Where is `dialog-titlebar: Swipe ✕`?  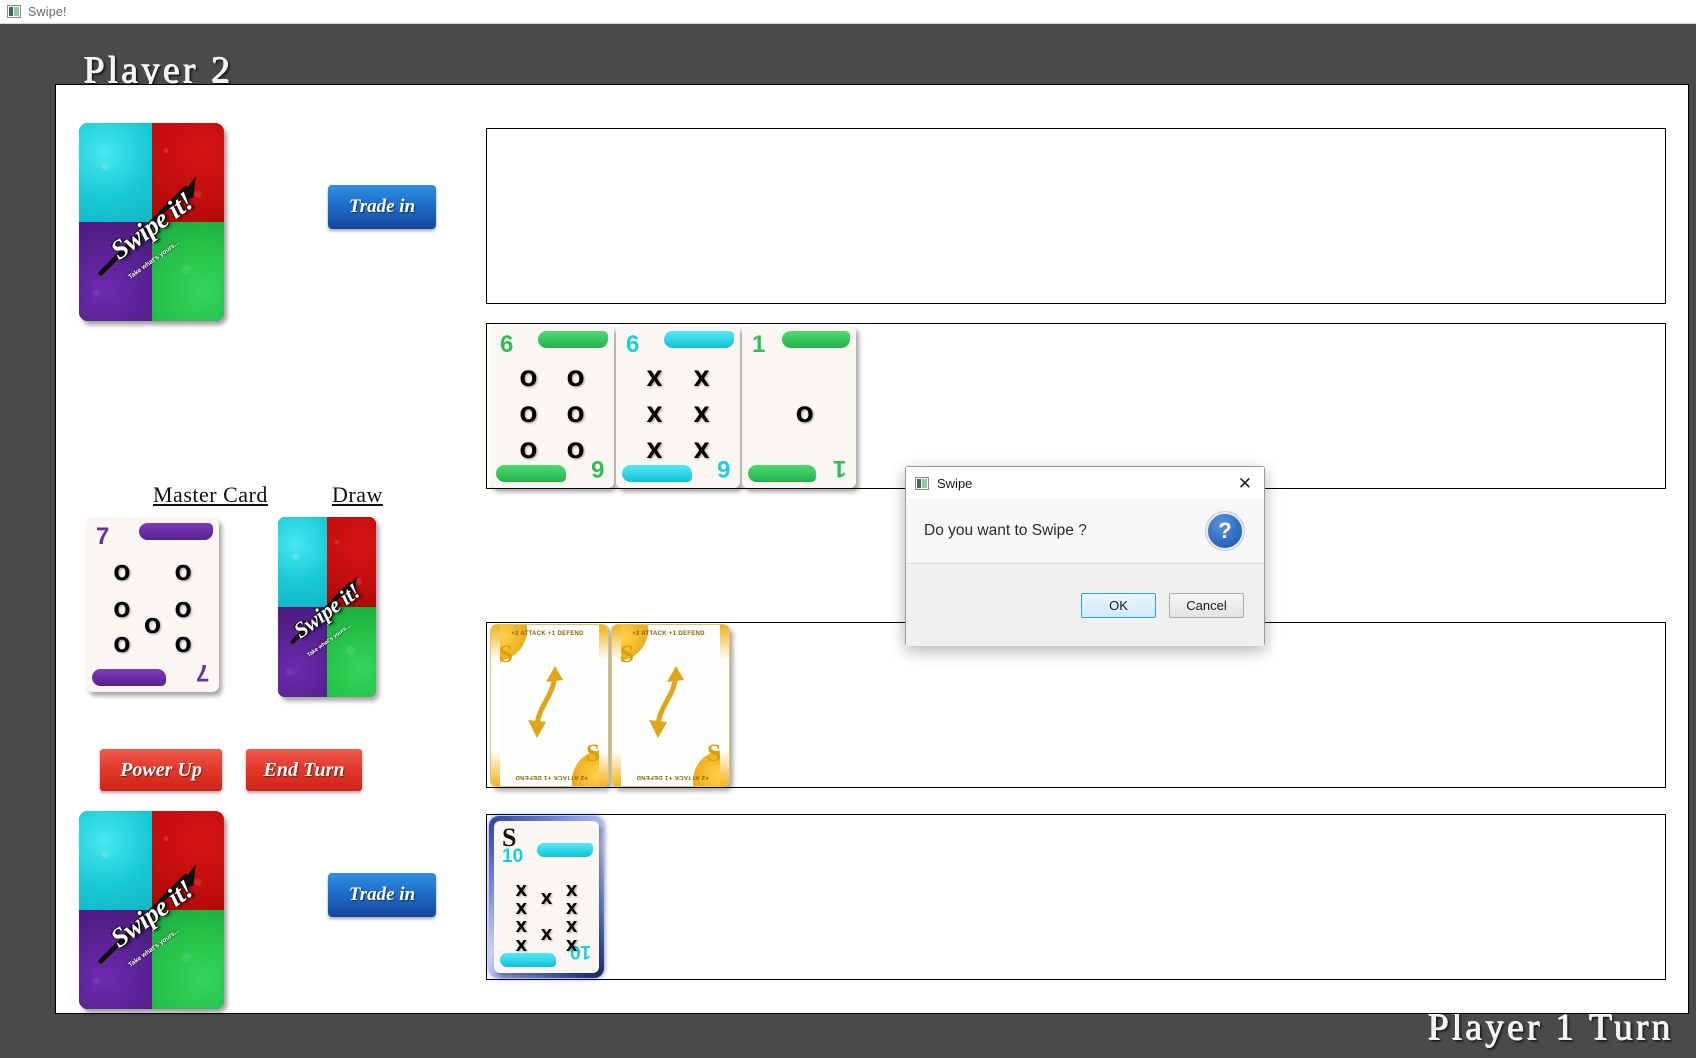 dialog-titlebar: Swipe ✕ is located at coordinates (1085, 483).